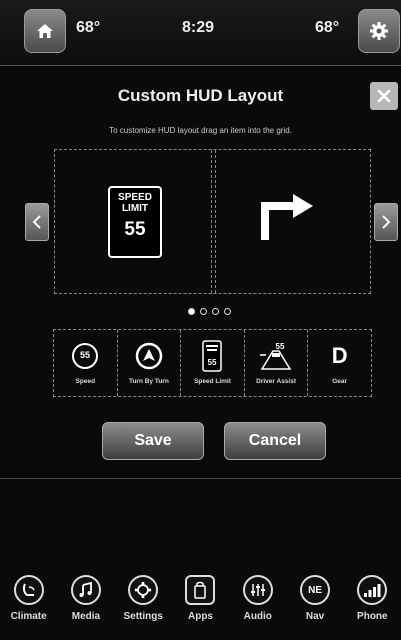 The width and height of the screenshot is (401, 640). What do you see at coordinates (276, 356) in the screenshot?
I see `driver-assist-icon: 55` at bounding box center [276, 356].